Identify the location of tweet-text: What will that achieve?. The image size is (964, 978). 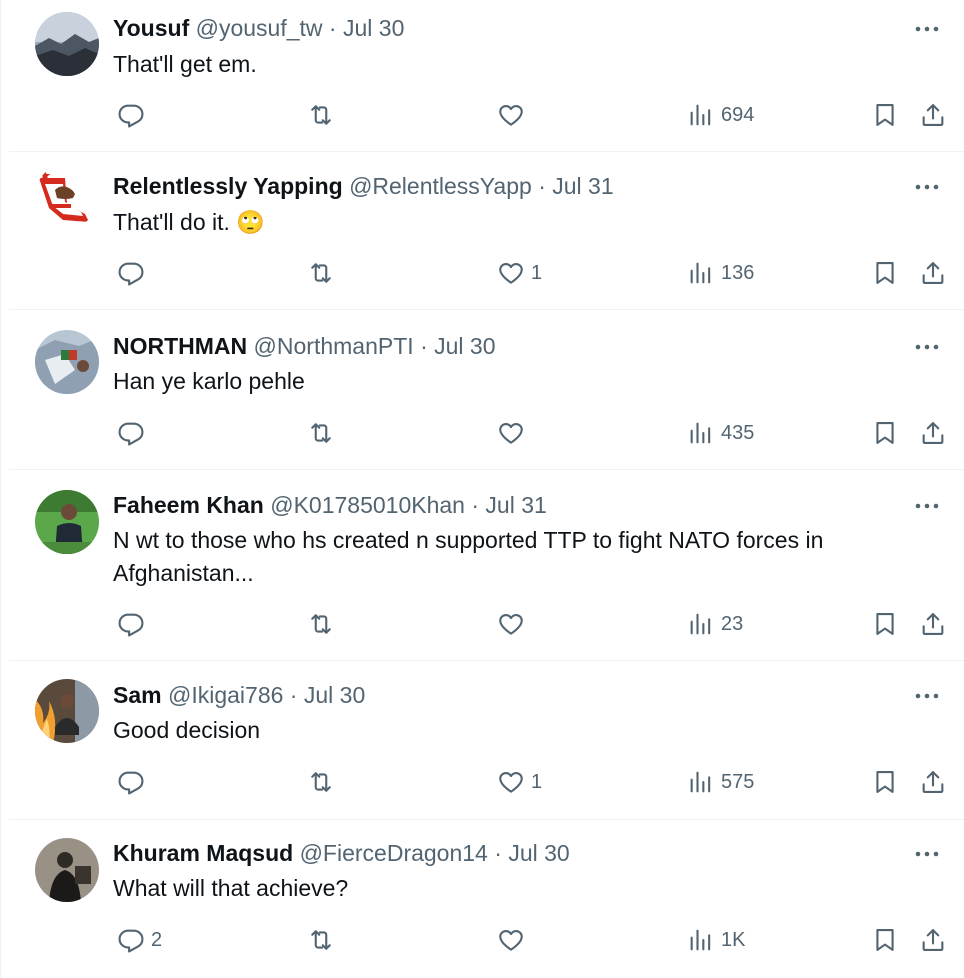
(503, 888).